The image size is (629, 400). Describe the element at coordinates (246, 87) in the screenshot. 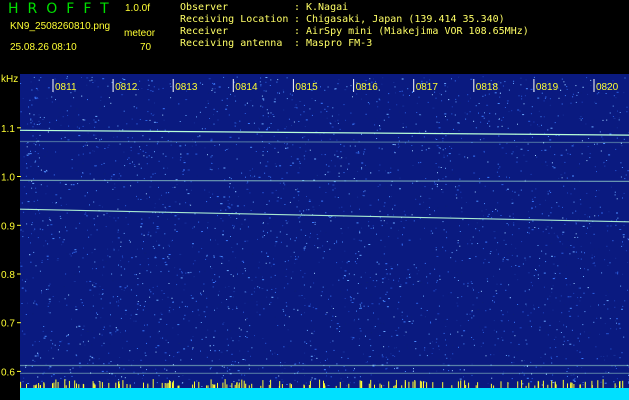

I see `time-label: 0814` at that location.